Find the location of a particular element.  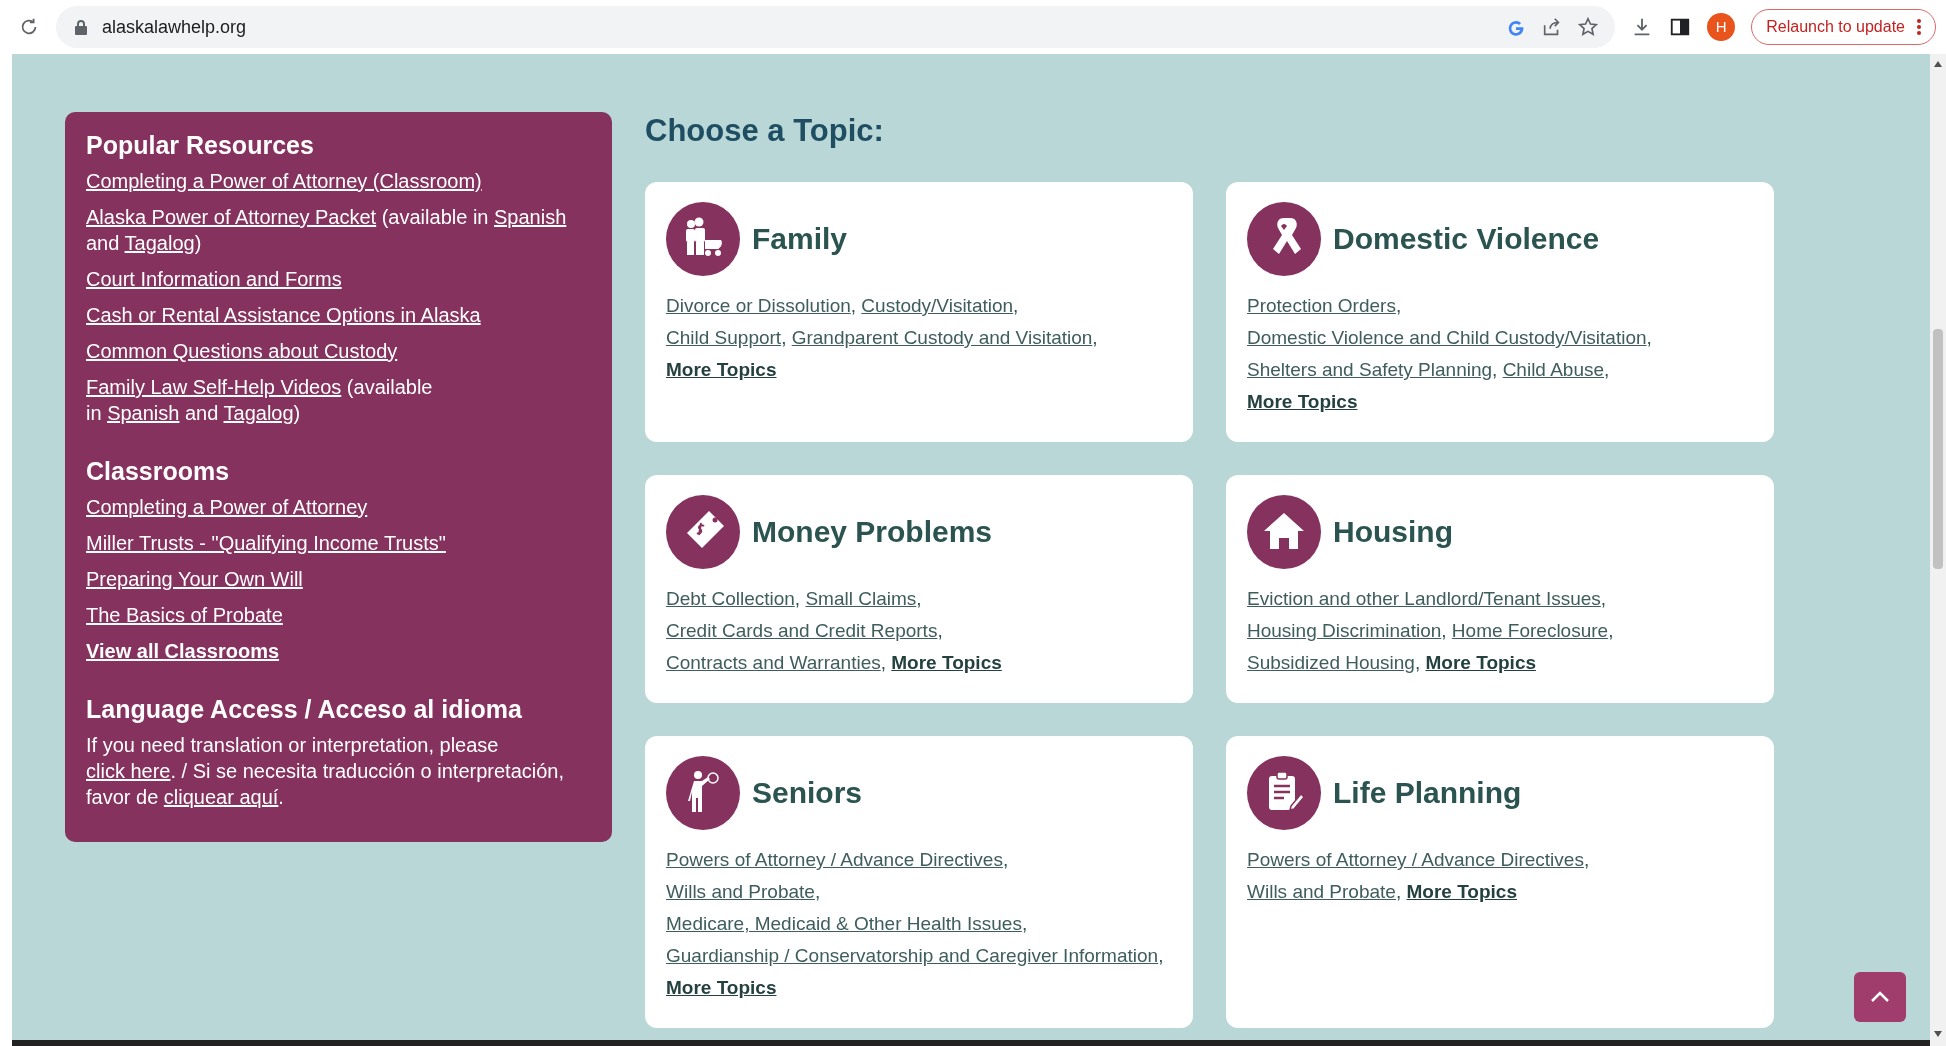

resource-link: The Basics of Probate is located at coordinates (184, 615).